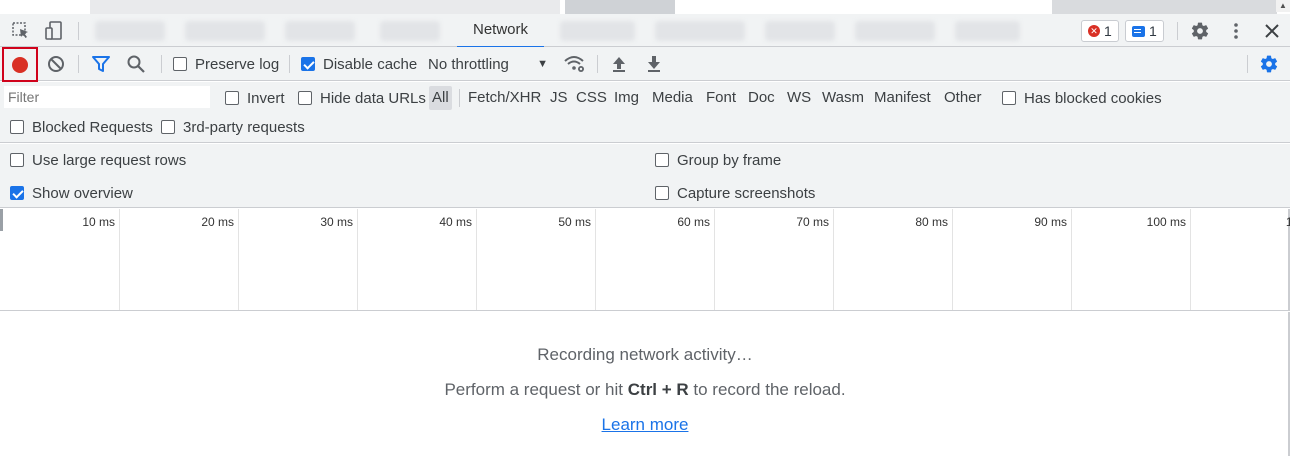  Describe the element at coordinates (109, 160) in the screenshot. I see `large-rows-label: Use large request rows` at that location.